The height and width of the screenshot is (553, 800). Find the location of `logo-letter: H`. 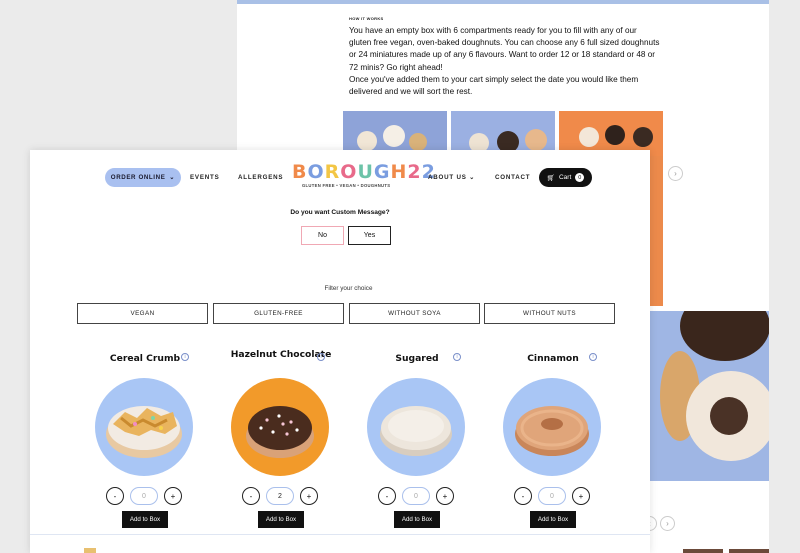

logo-letter: H is located at coordinates (399, 172).